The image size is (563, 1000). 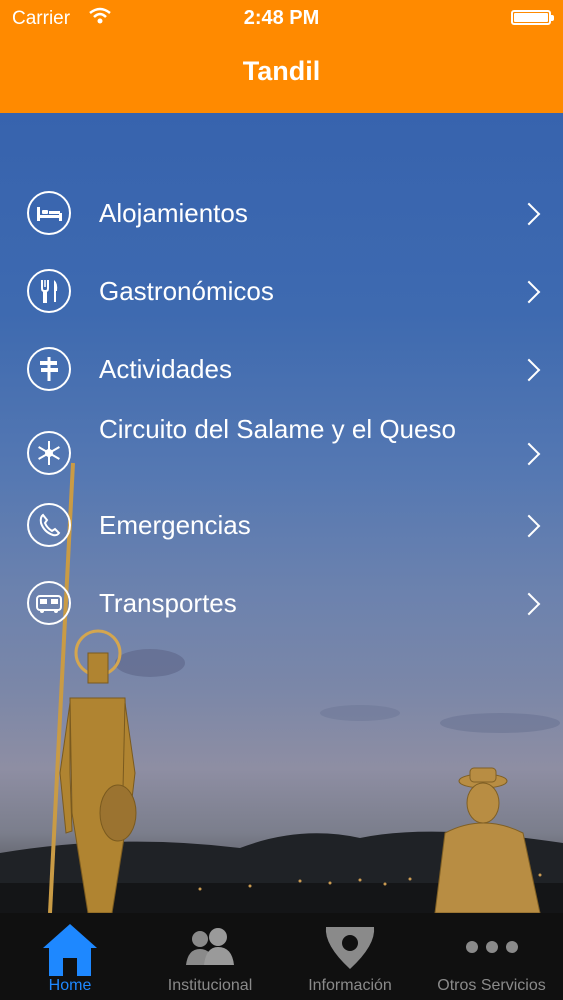 I want to click on menu-item-label: Circuito del Salame y el Queso, so click(x=277, y=429).